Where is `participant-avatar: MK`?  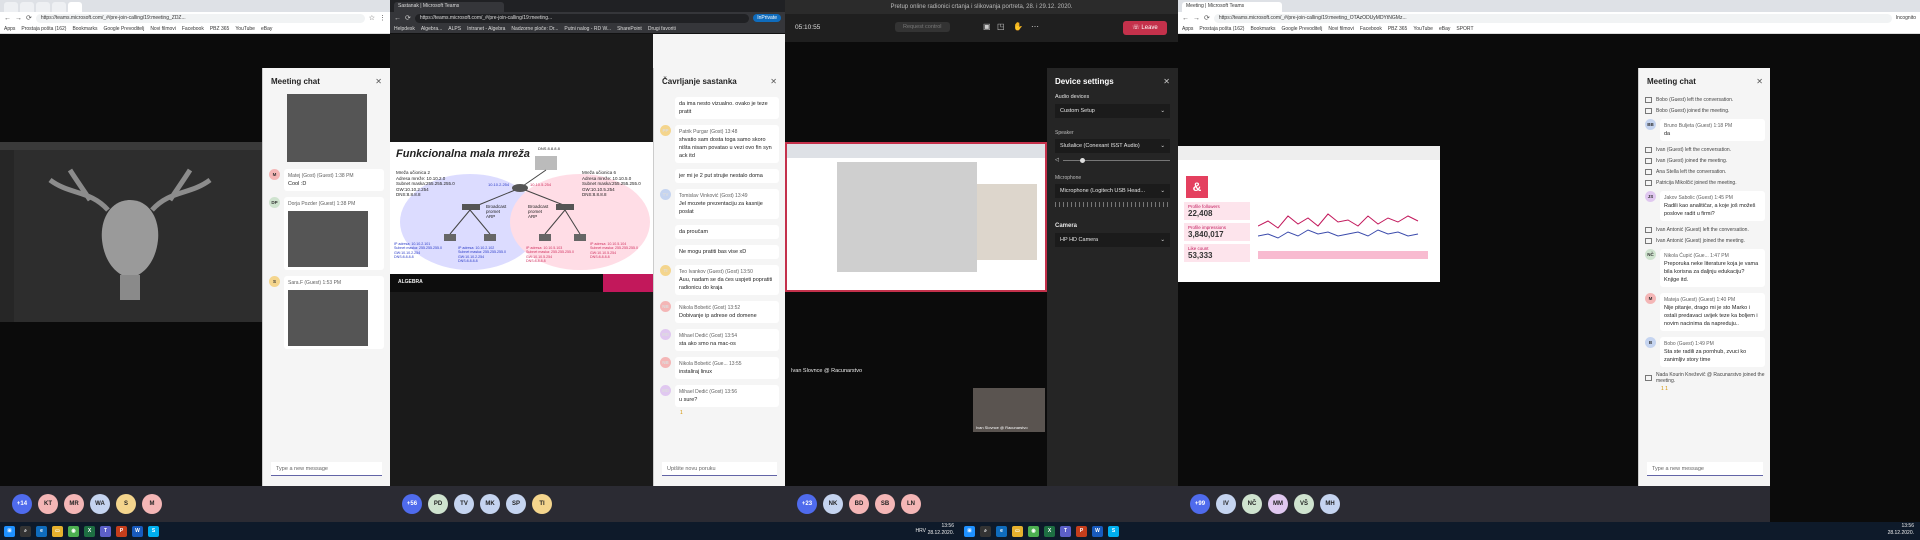 participant-avatar: MK is located at coordinates (490, 504).